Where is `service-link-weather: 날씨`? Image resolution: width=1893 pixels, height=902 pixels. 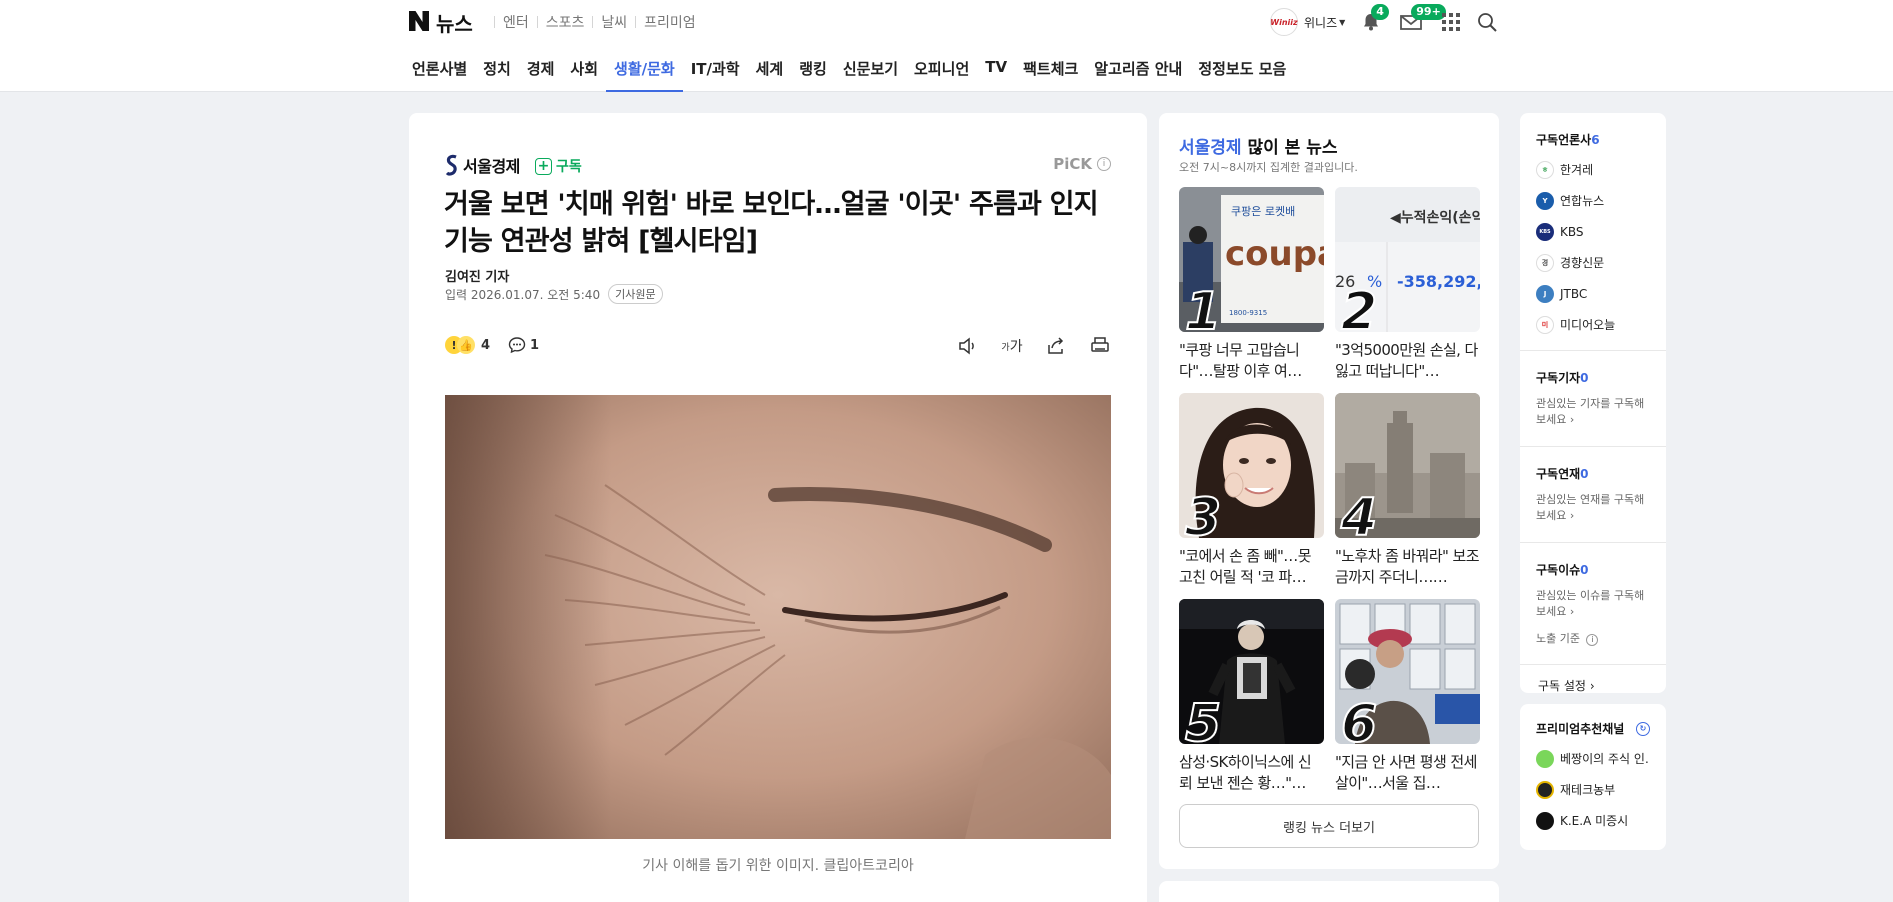
service-link-weather: 날씨 is located at coordinates (614, 22).